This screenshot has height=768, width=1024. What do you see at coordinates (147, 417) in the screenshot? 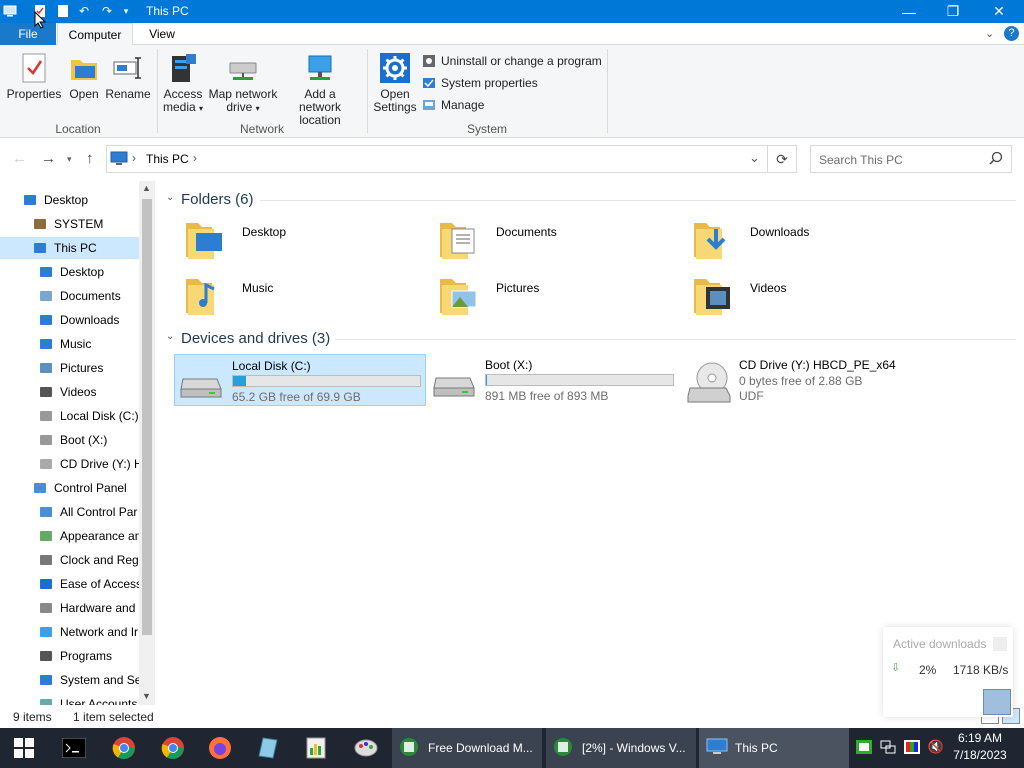
I see `nav-scrollbar-thumb` at bounding box center [147, 417].